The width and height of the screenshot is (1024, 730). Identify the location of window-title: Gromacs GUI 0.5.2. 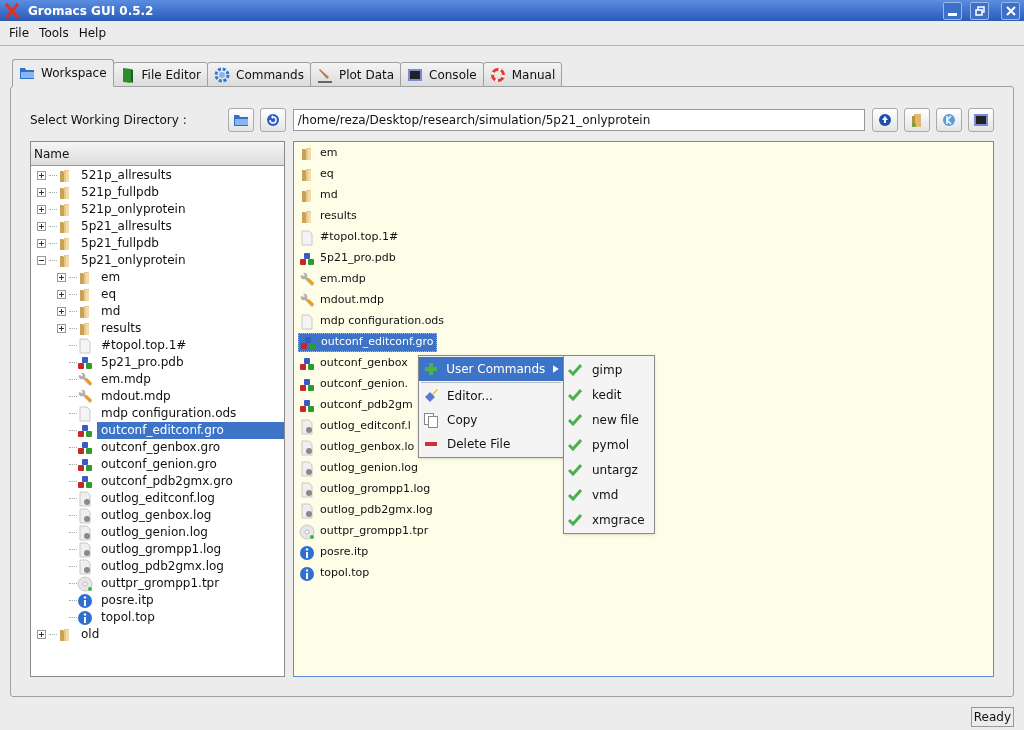
(91, 11).